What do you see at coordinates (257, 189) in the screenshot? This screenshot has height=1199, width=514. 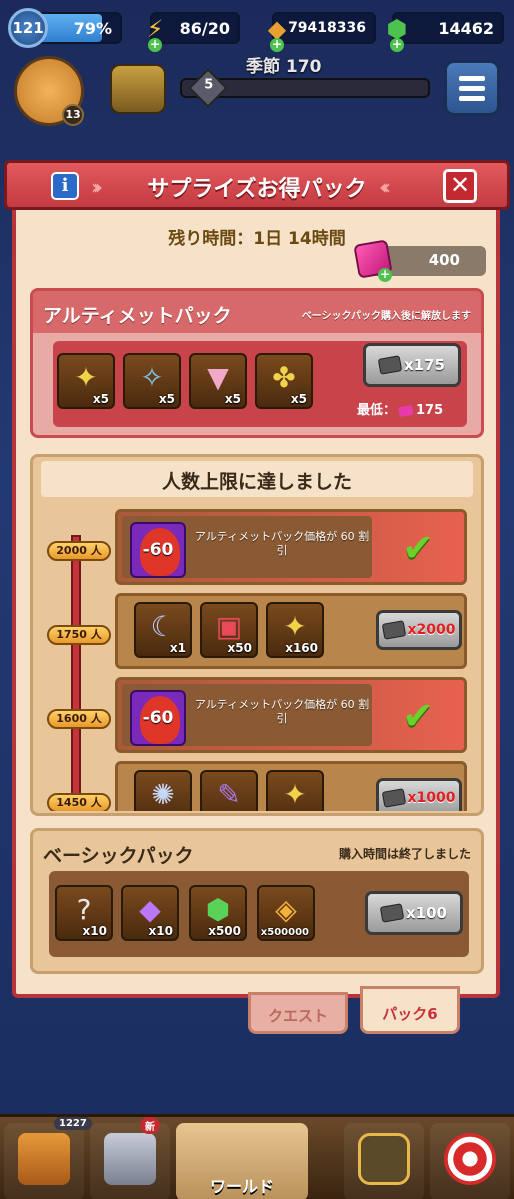 I see `modal-title: サプライズお得パック` at bounding box center [257, 189].